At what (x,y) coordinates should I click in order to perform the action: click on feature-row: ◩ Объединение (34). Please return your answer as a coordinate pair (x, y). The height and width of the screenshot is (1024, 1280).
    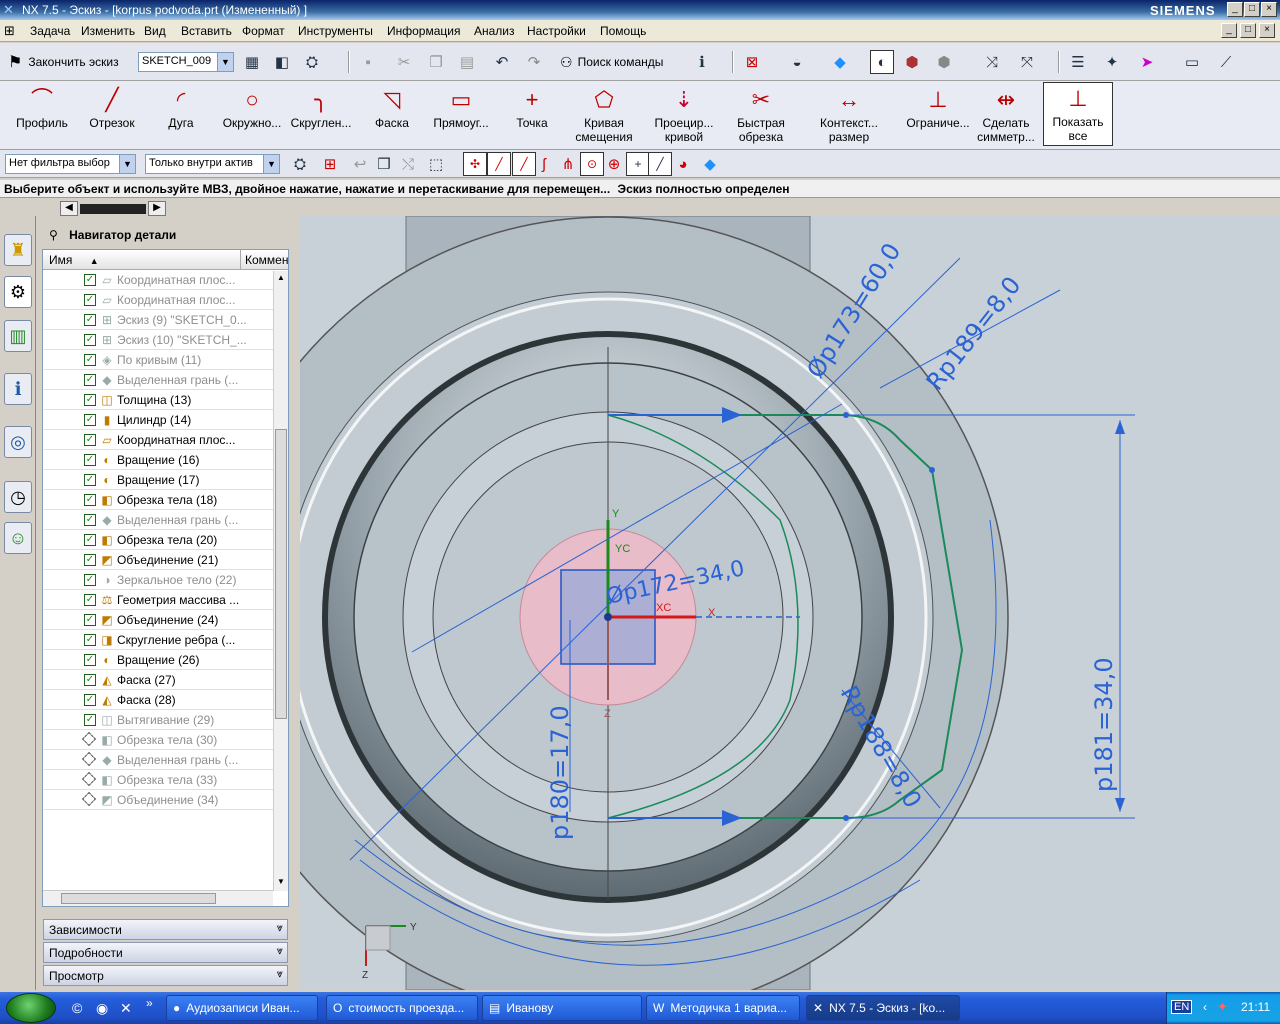
    Looking at the image, I should click on (158, 800).